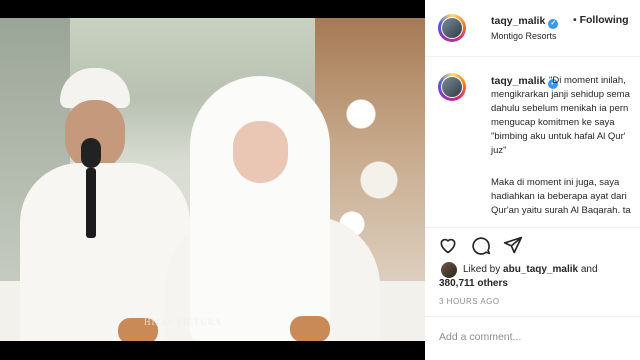 The image size is (640, 360). I want to click on caption-avatar, so click(452, 87).